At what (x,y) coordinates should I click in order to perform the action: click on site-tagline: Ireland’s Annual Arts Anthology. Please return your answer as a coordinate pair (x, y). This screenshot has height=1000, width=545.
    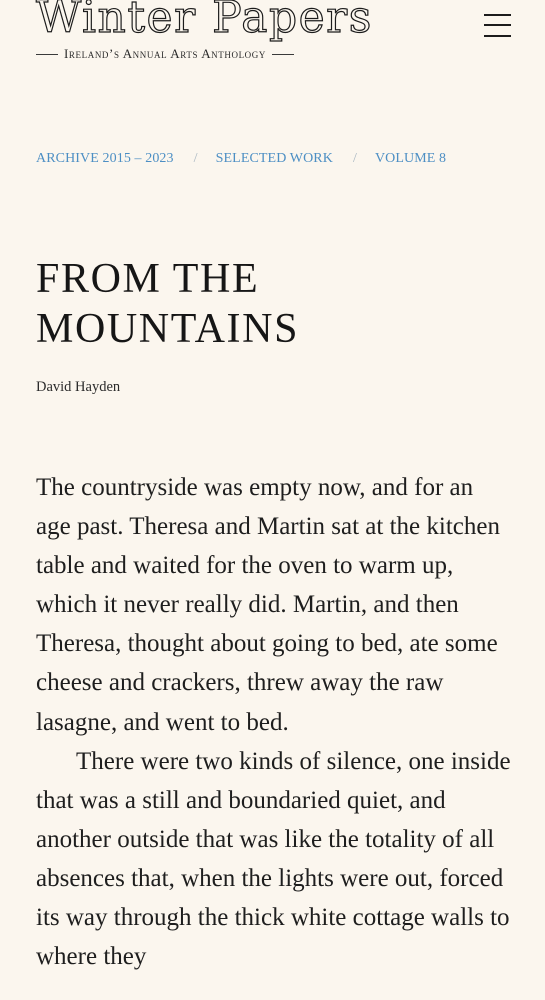
    Looking at the image, I should click on (165, 53).